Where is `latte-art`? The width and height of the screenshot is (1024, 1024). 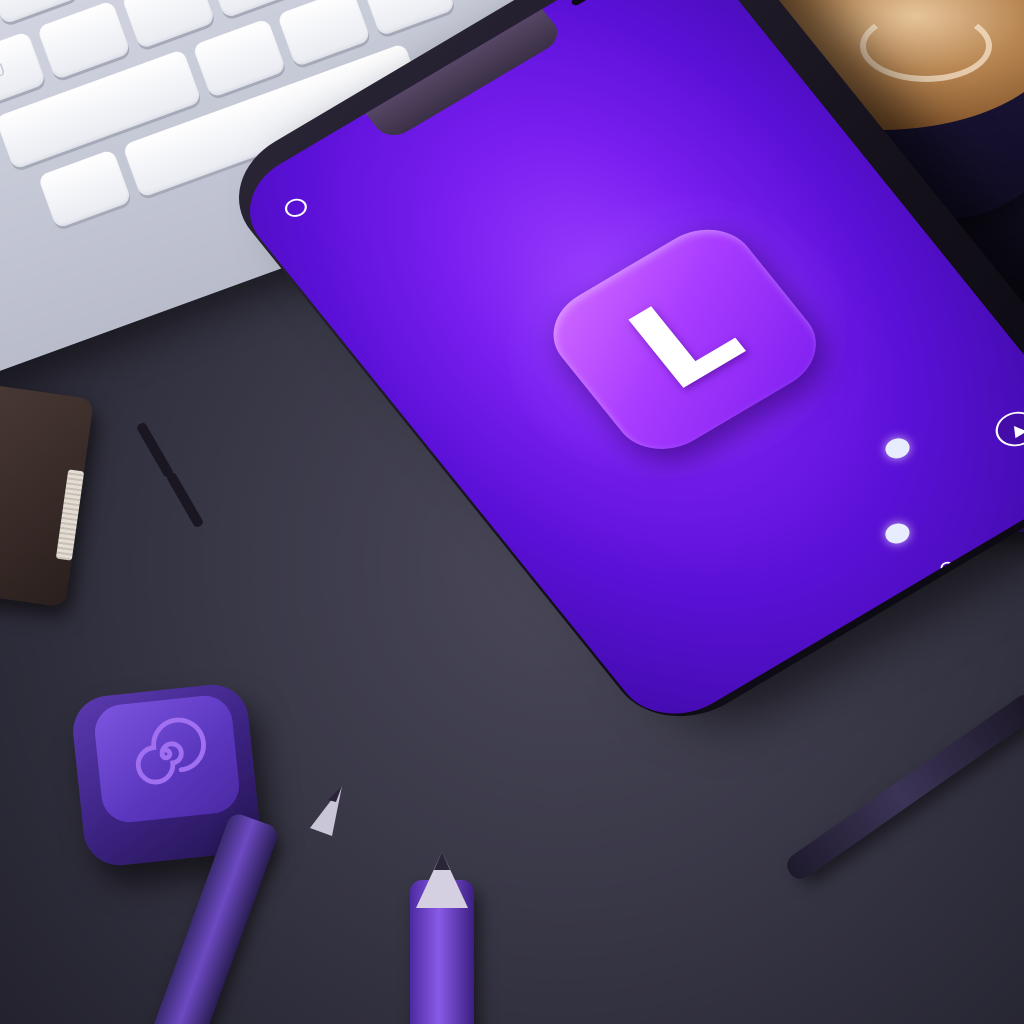
latte-art is located at coordinates (926, 46).